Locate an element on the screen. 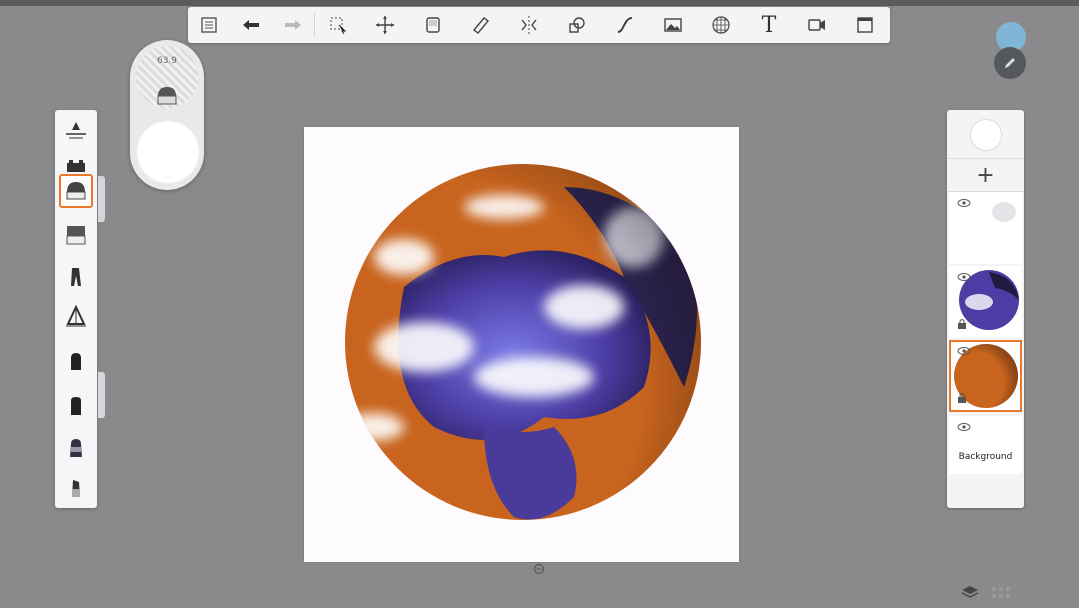  layer-fill-icon is located at coordinates (433, 25).